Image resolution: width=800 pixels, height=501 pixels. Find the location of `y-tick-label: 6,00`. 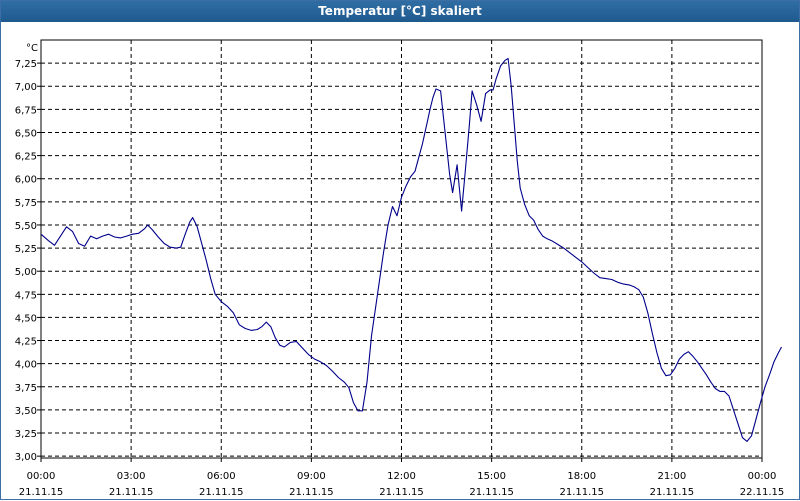

y-tick-label: 6,00 is located at coordinates (26, 180).